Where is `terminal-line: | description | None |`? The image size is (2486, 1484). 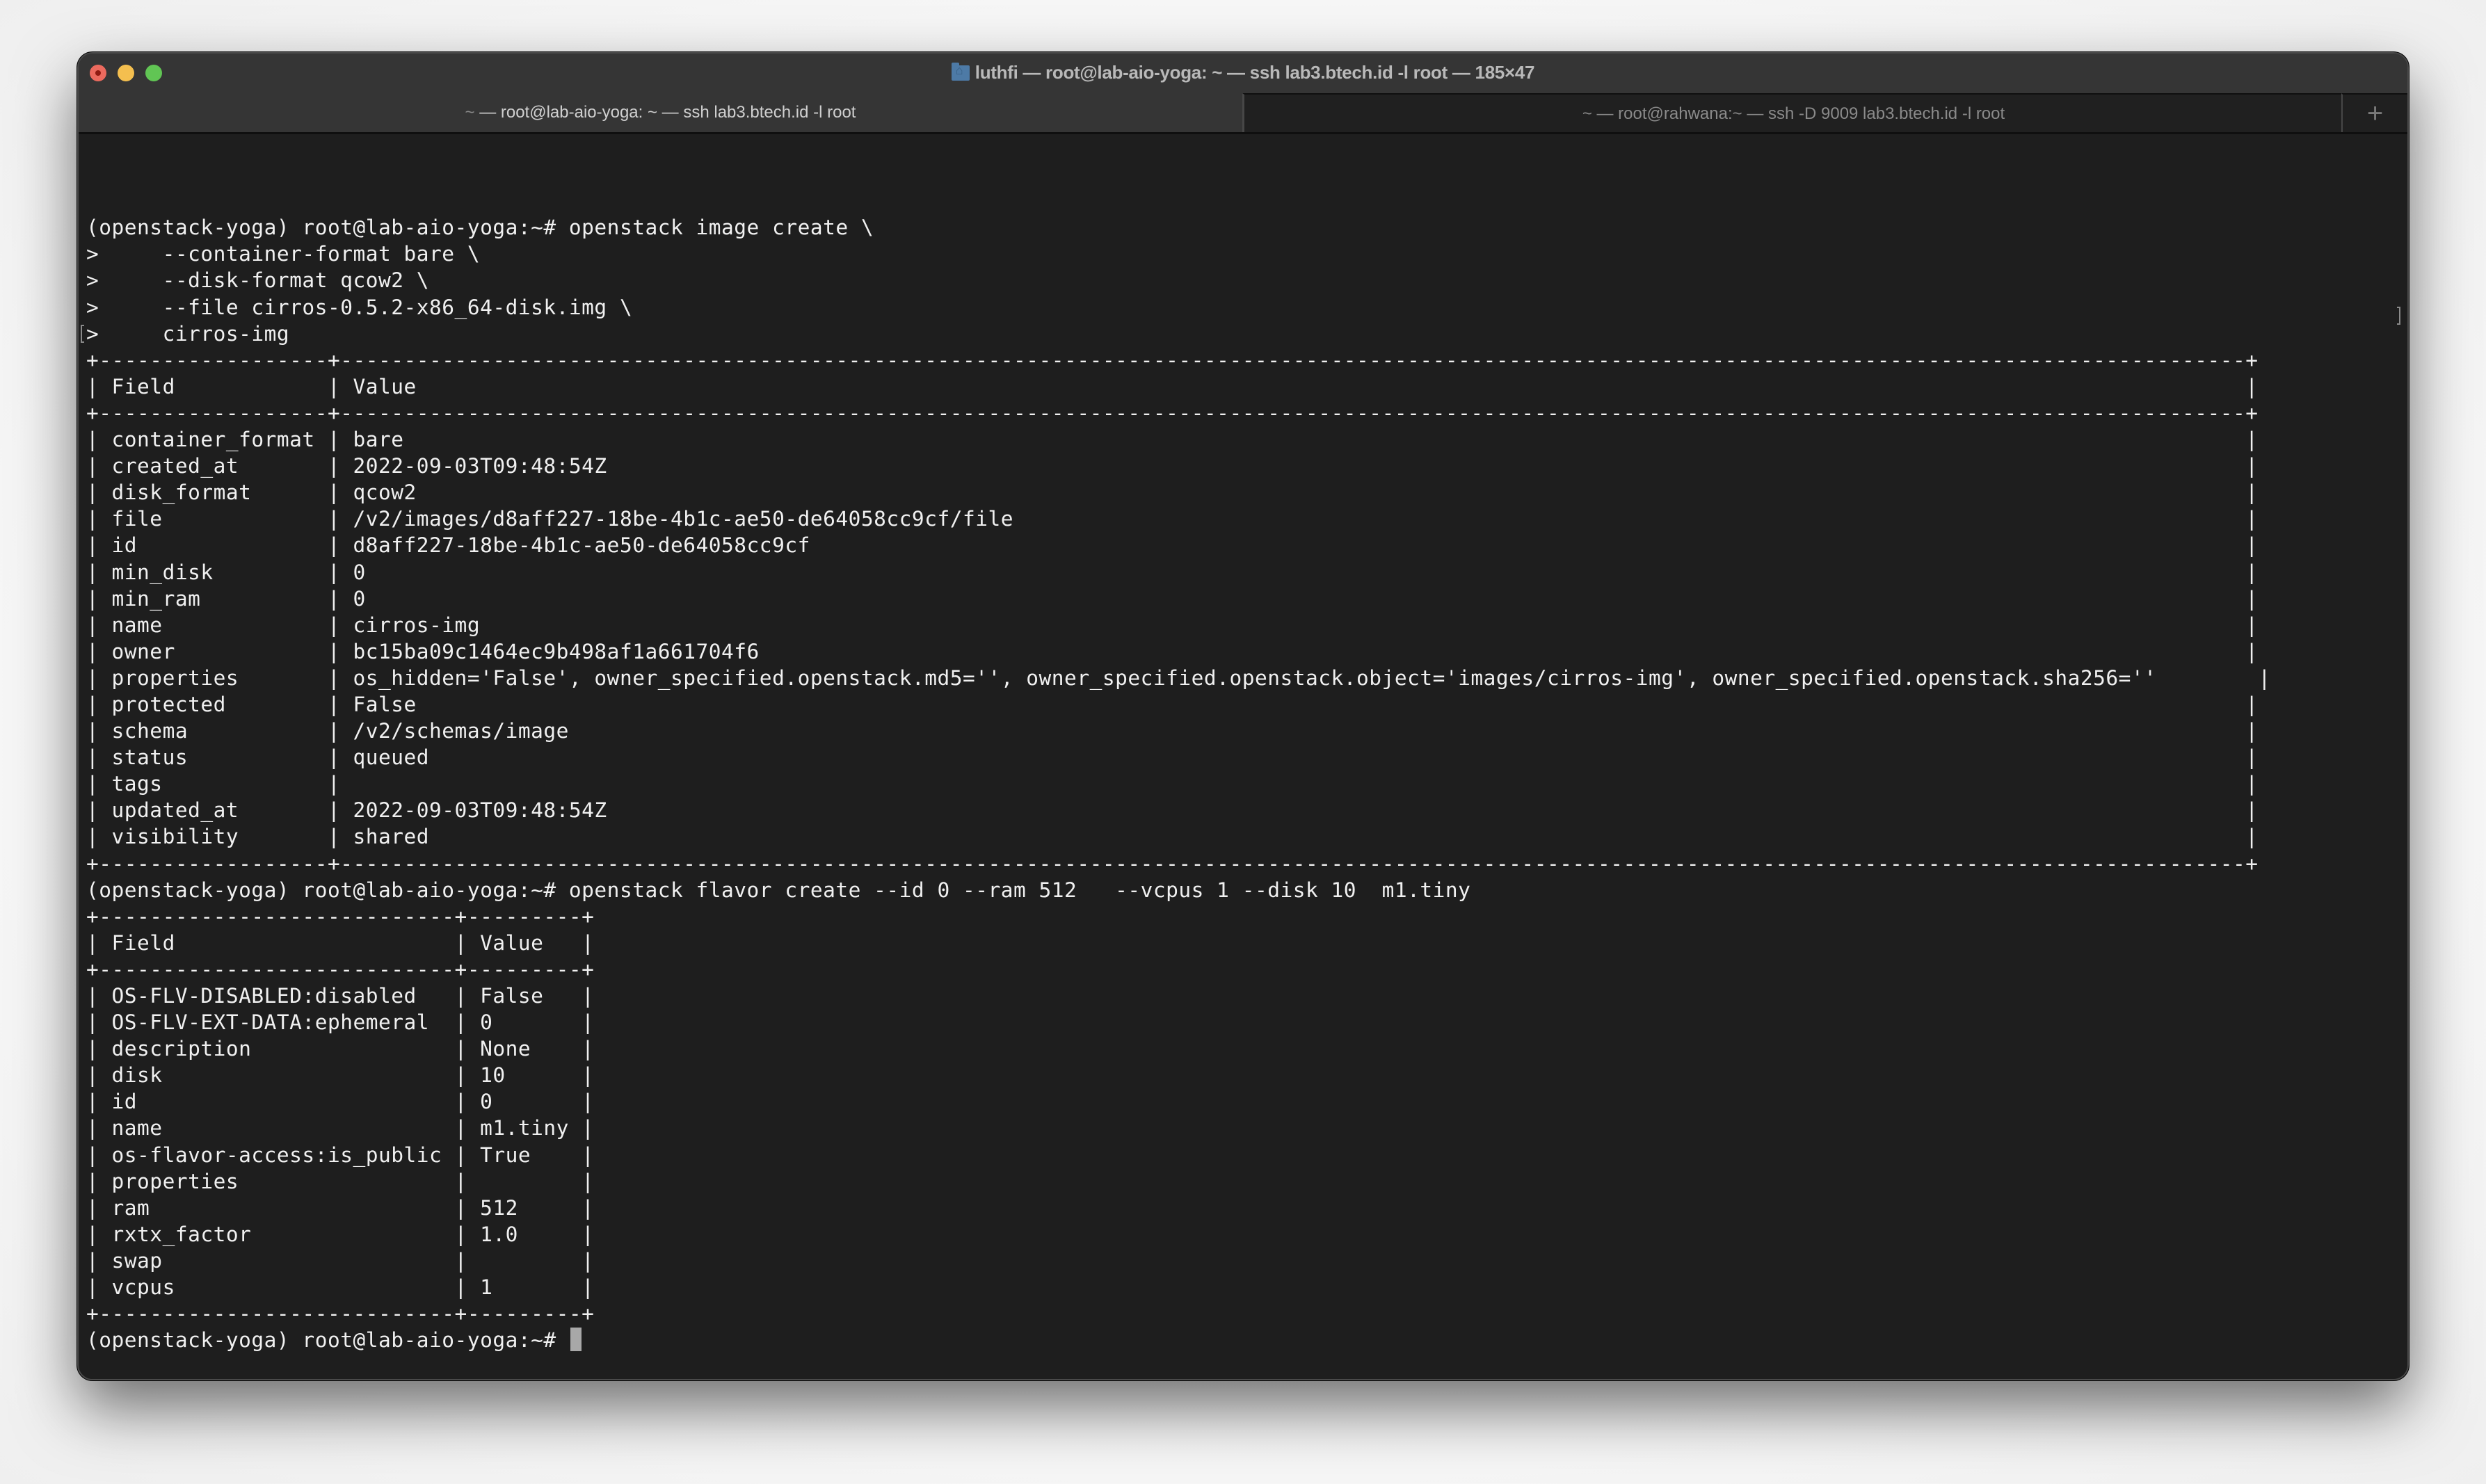 terminal-line: | description | None | is located at coordinates (341, 1049).